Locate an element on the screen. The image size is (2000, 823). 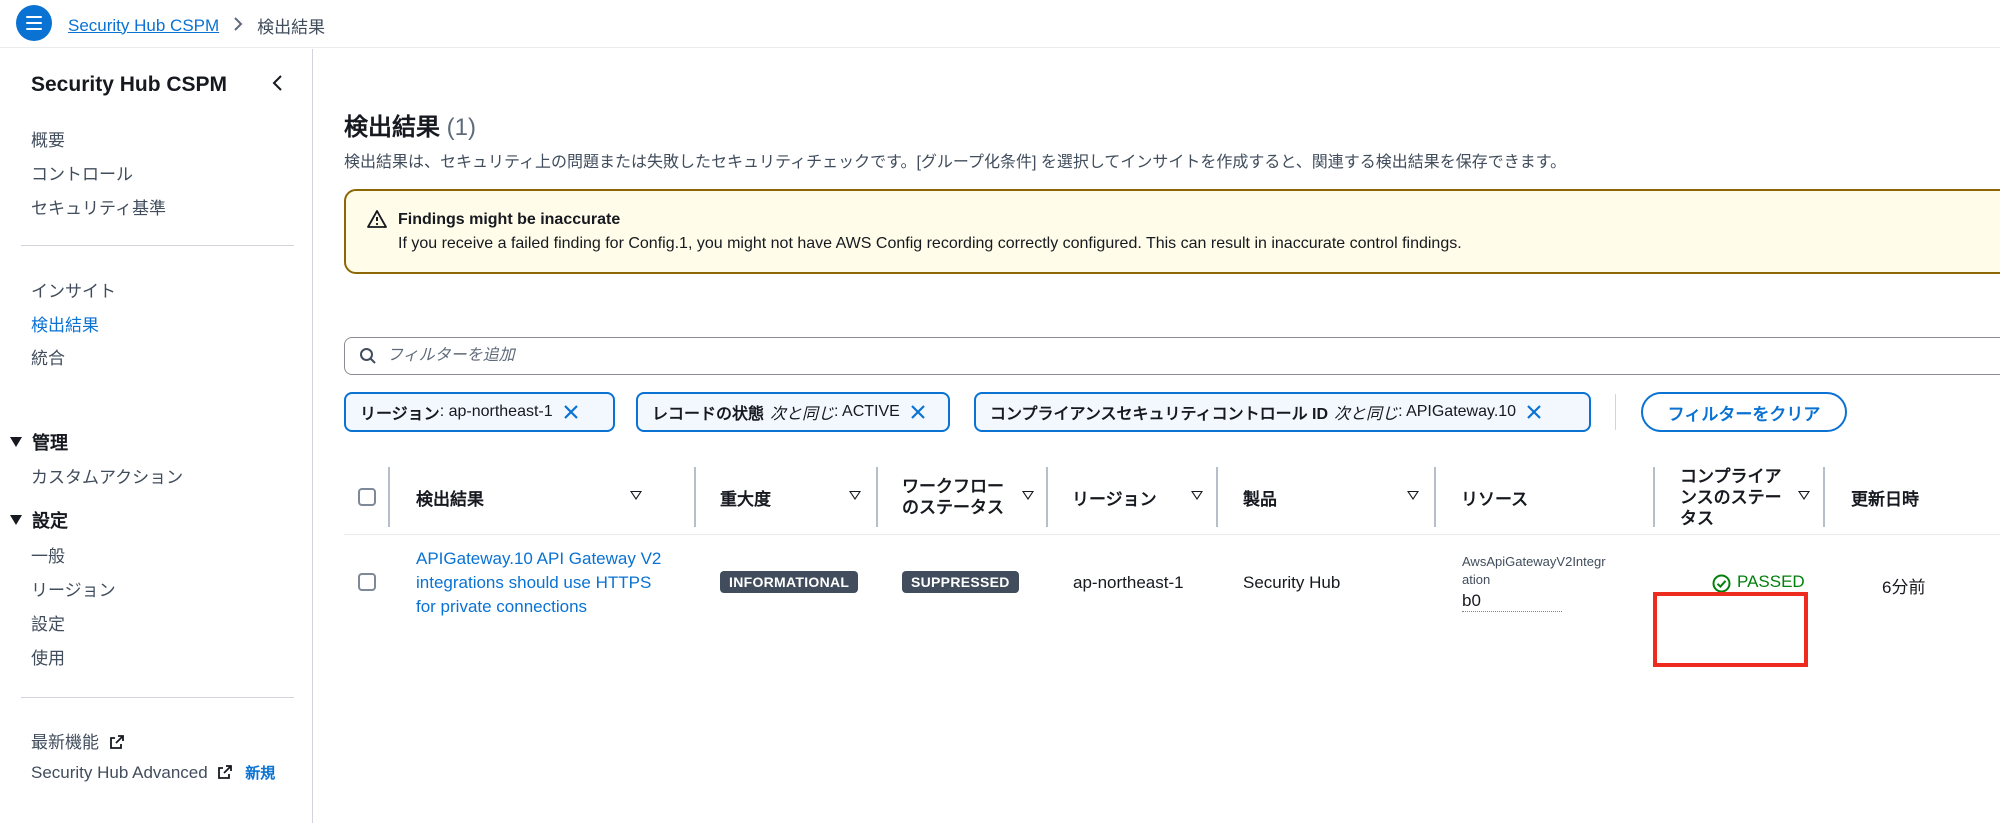
token-value: : ap-northeast-1 is located at coordinates (496, 411).